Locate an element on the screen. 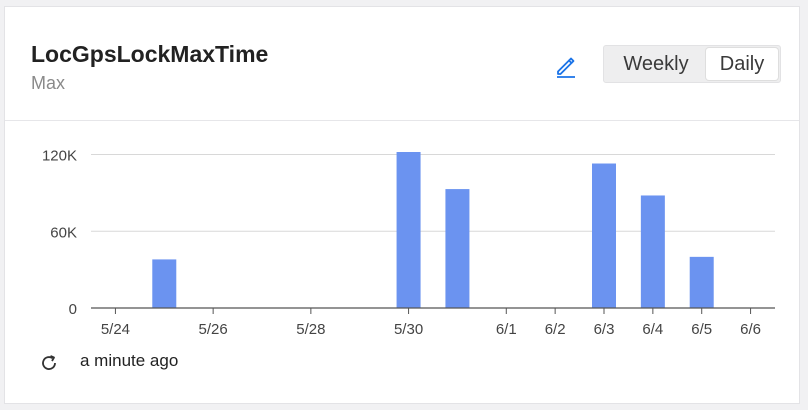  x-tick-label: 6/5 is located at coordinates (701, 329).